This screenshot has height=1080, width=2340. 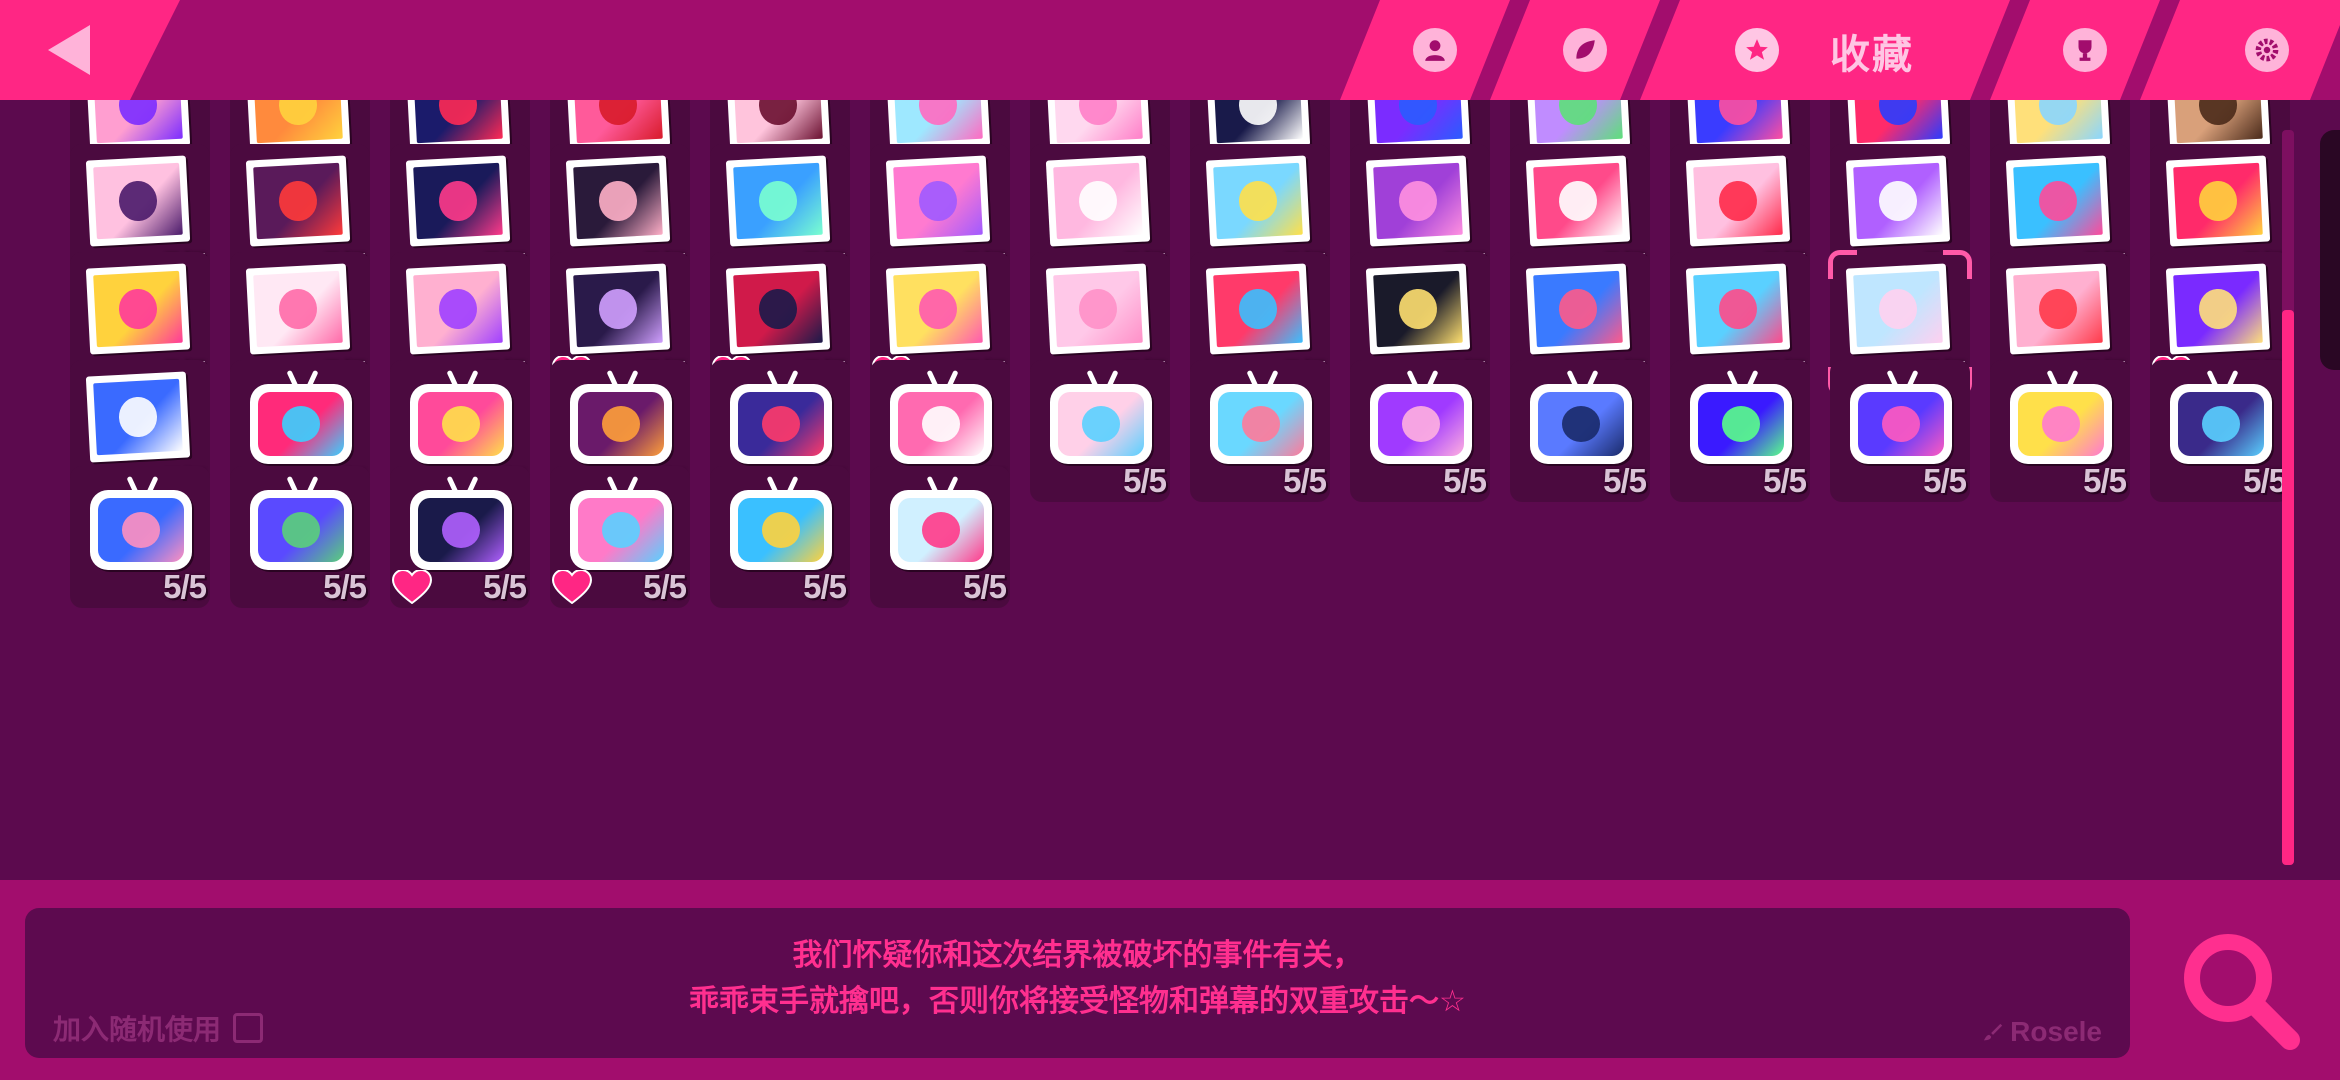 What do you see at coordinates (1170, 50) in the screenshot?
I see `top-bar: 收藏` at bounding box center [1170, 50].